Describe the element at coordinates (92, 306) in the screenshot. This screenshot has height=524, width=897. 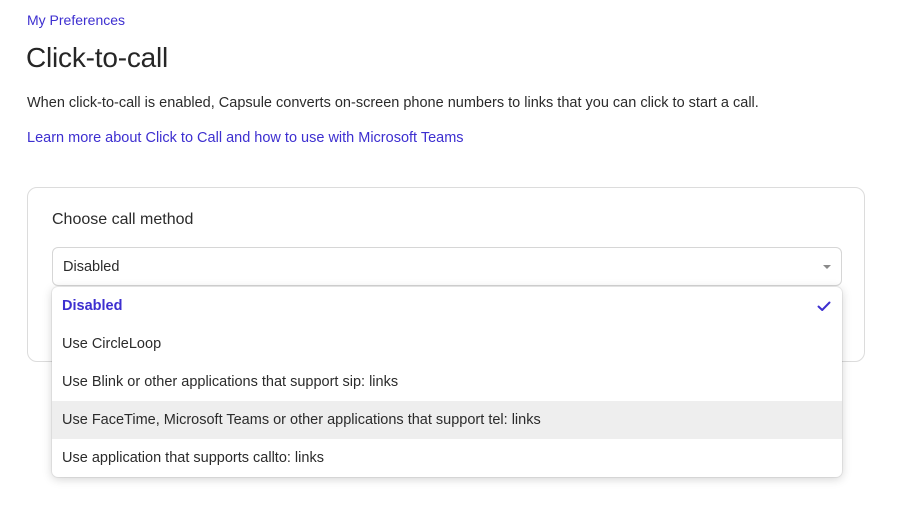
I see `option-label: Disabled` at that location.